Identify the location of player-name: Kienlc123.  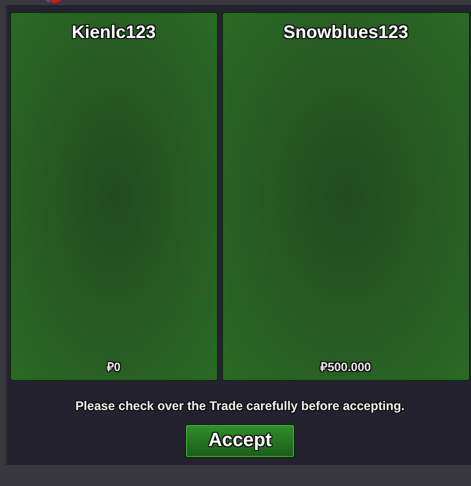
(114, 32).